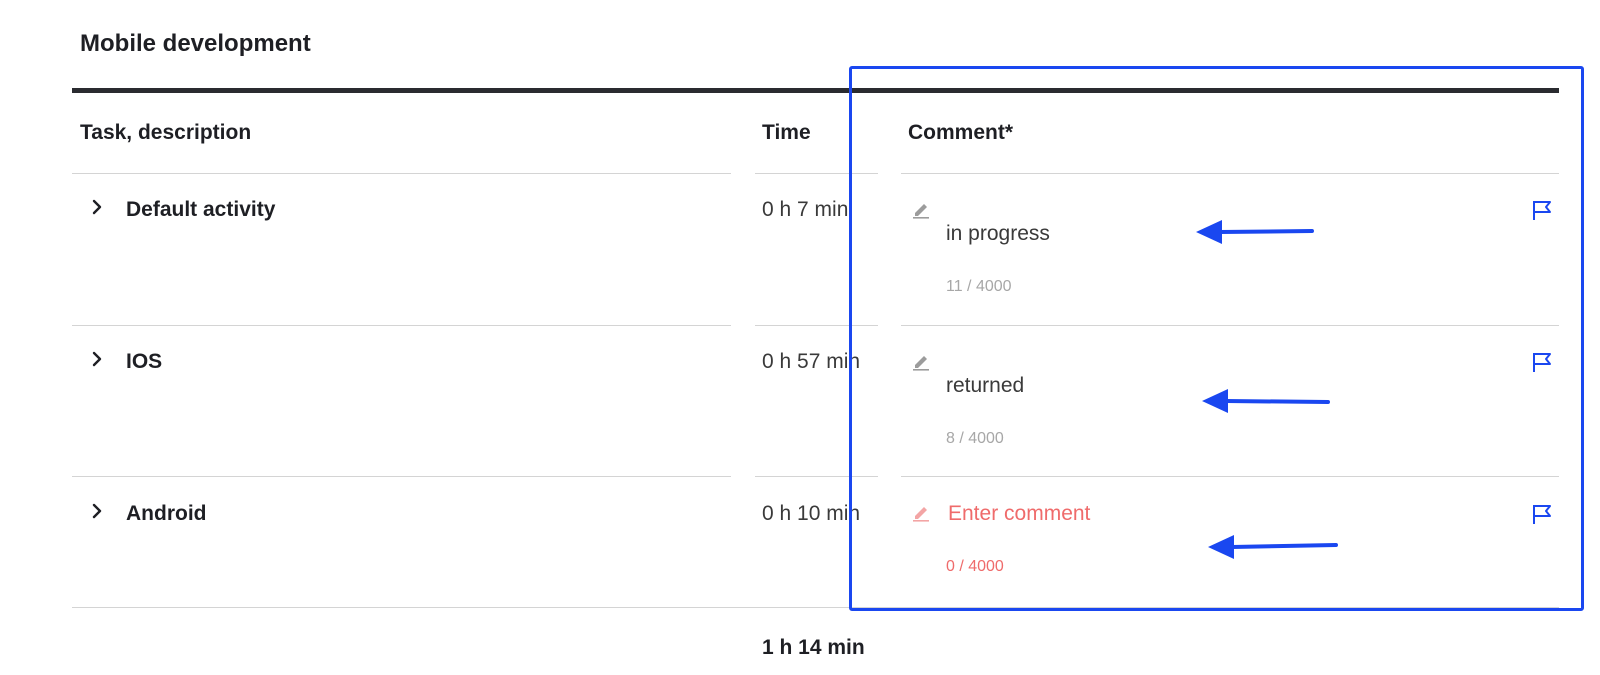 The height and width of the screenshot is (675, 1600). I want to click on task-time: 0 h 57 min, so click(811, 361).